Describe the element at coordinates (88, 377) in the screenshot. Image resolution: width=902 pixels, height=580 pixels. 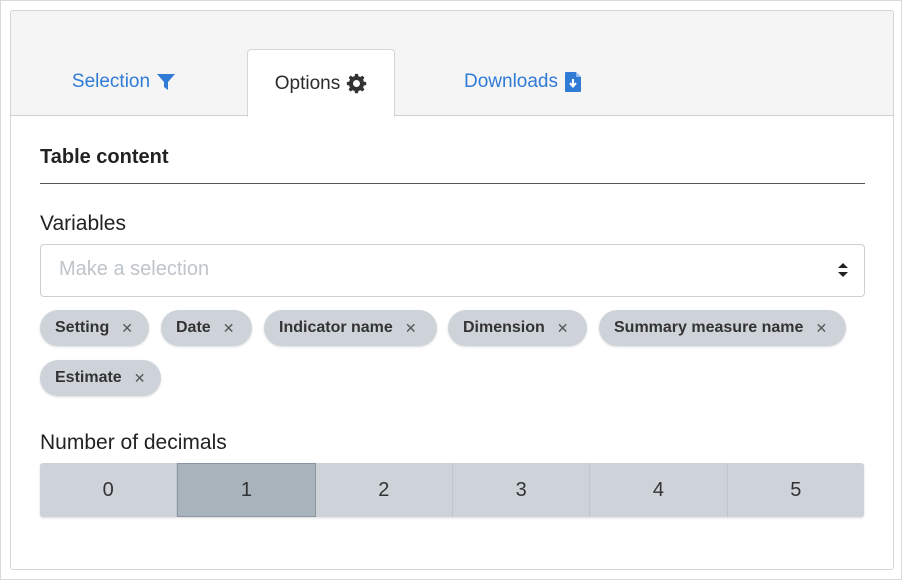
I see `chip-label: Estimate` at that location.